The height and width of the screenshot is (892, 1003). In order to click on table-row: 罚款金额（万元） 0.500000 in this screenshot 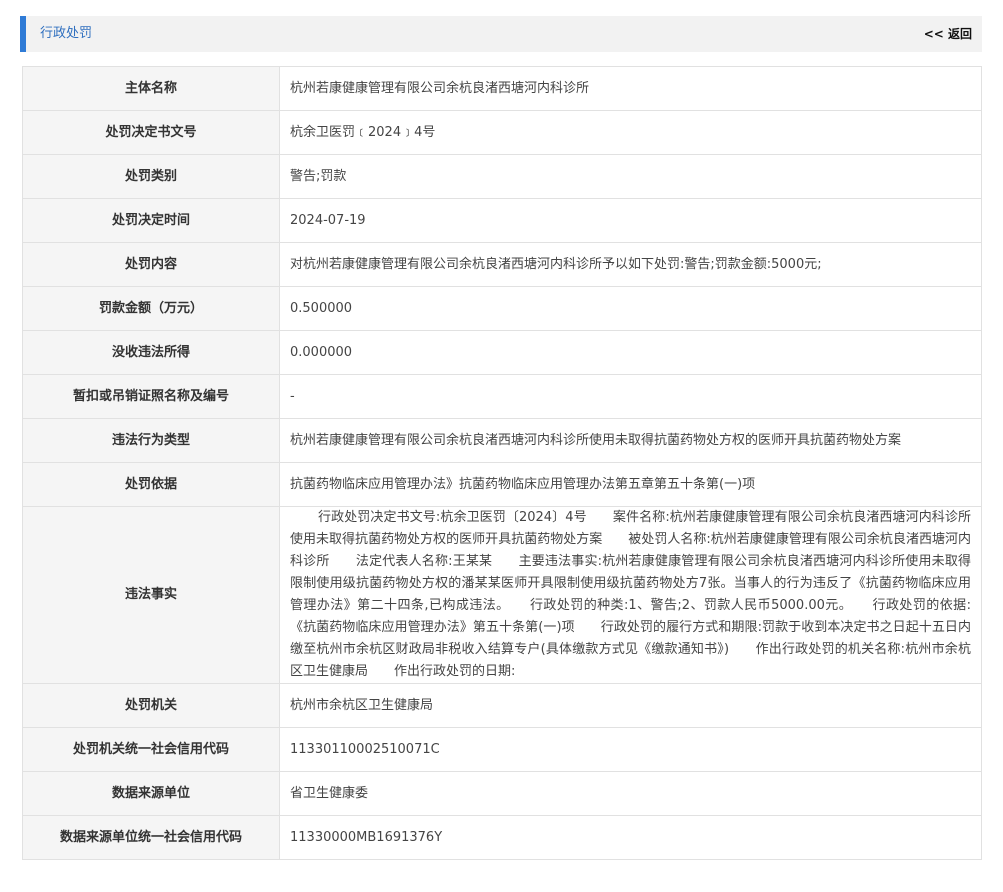, I will do `click(502, 308)`.